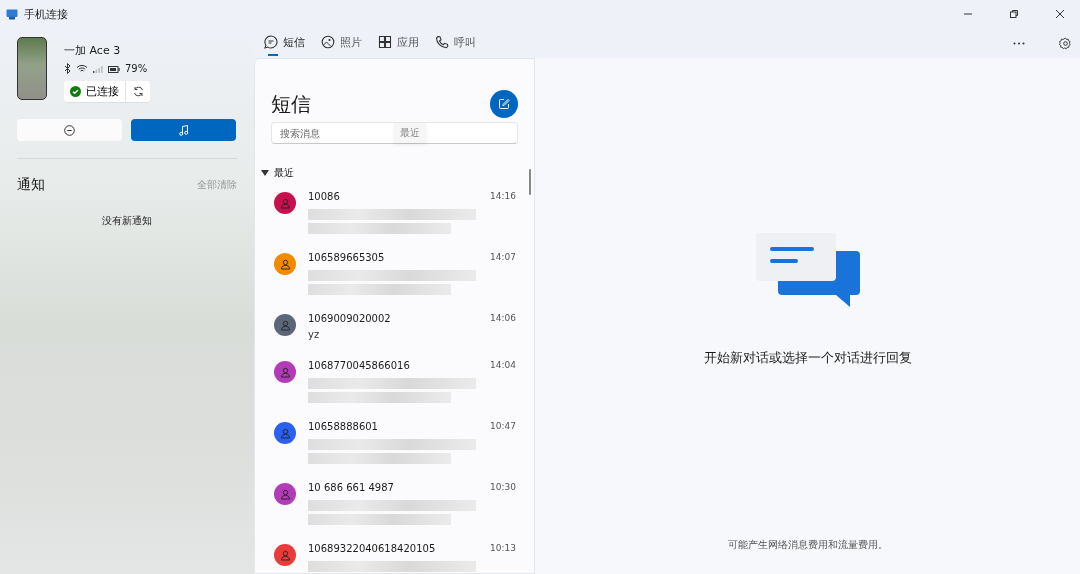 The height and width of the screenshot is (574, 1080). I want to click on message-time: 10:47, so click(502, 426).